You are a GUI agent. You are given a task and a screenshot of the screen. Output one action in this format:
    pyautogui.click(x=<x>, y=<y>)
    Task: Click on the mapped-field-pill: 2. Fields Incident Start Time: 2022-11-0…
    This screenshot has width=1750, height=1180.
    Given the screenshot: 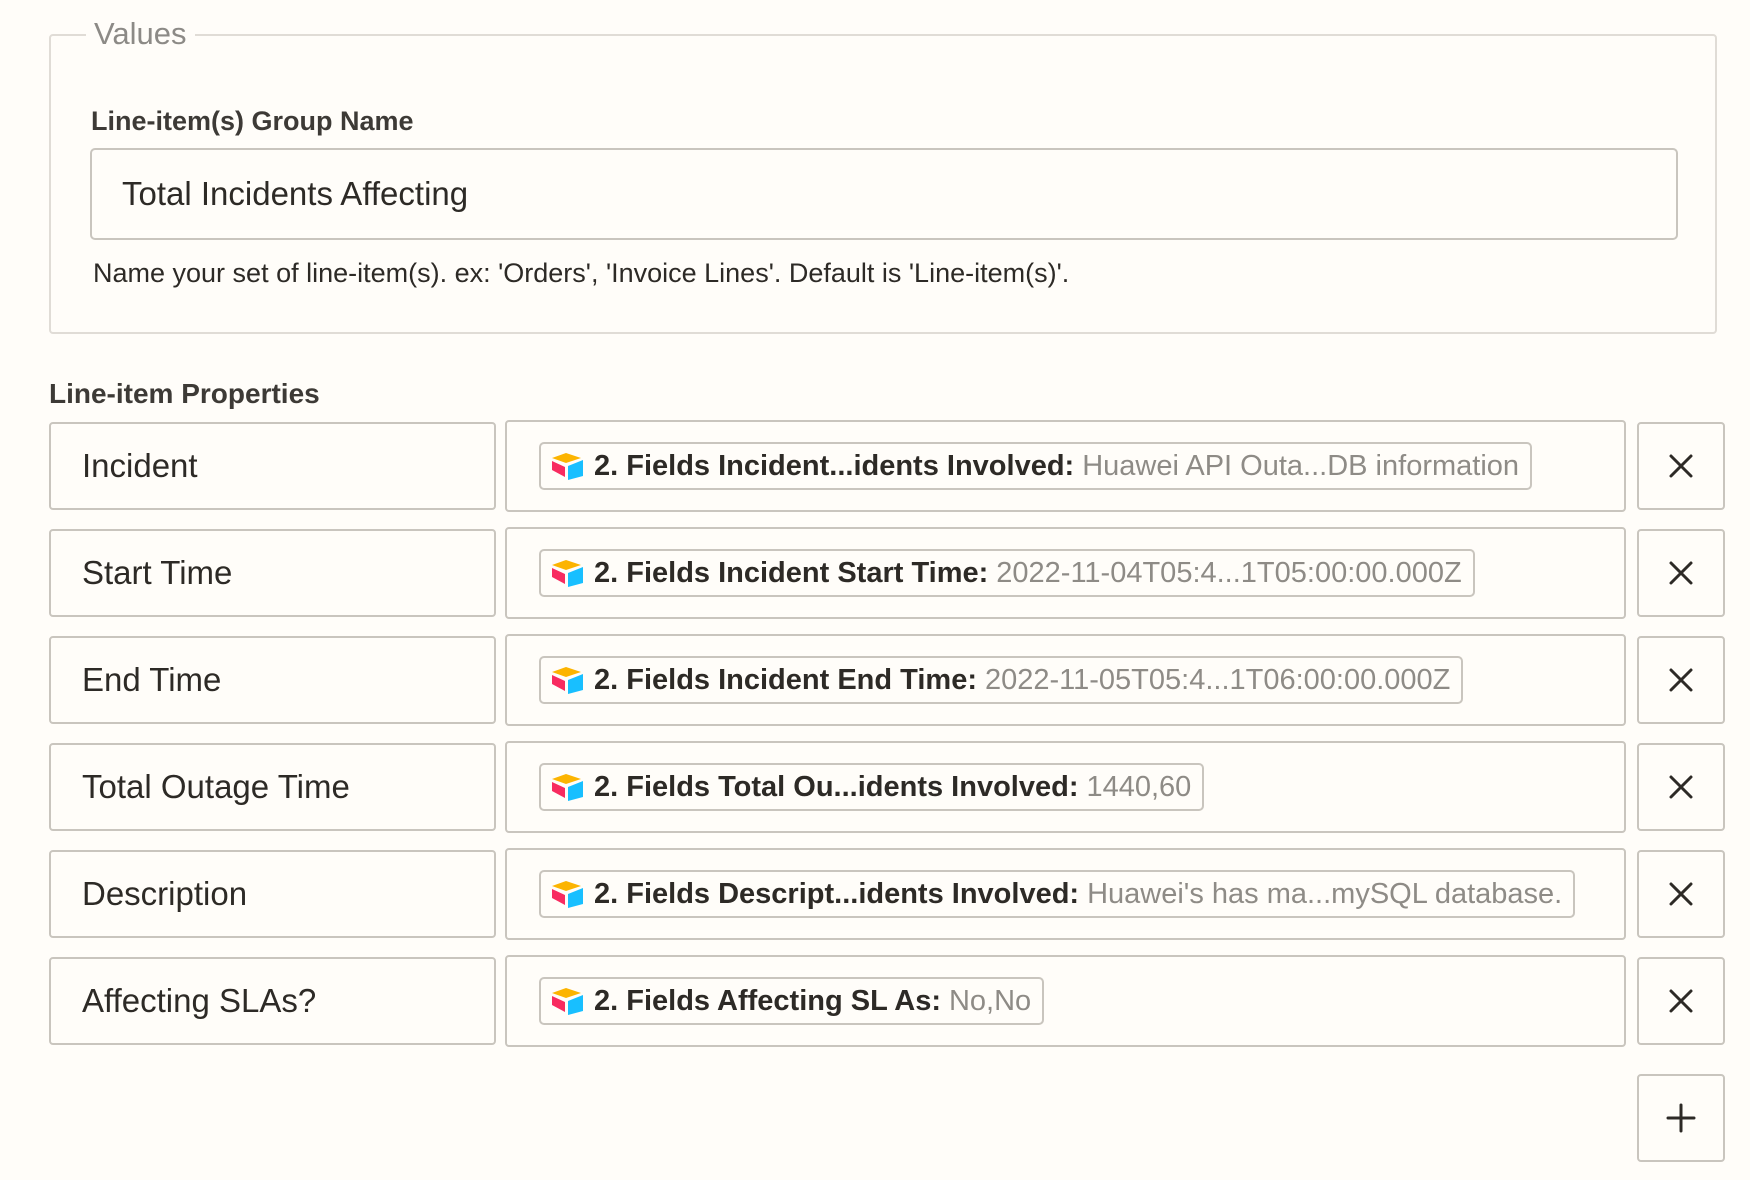 What is the action you would take?
    pyautogui.click(x=1007, y=573)
    